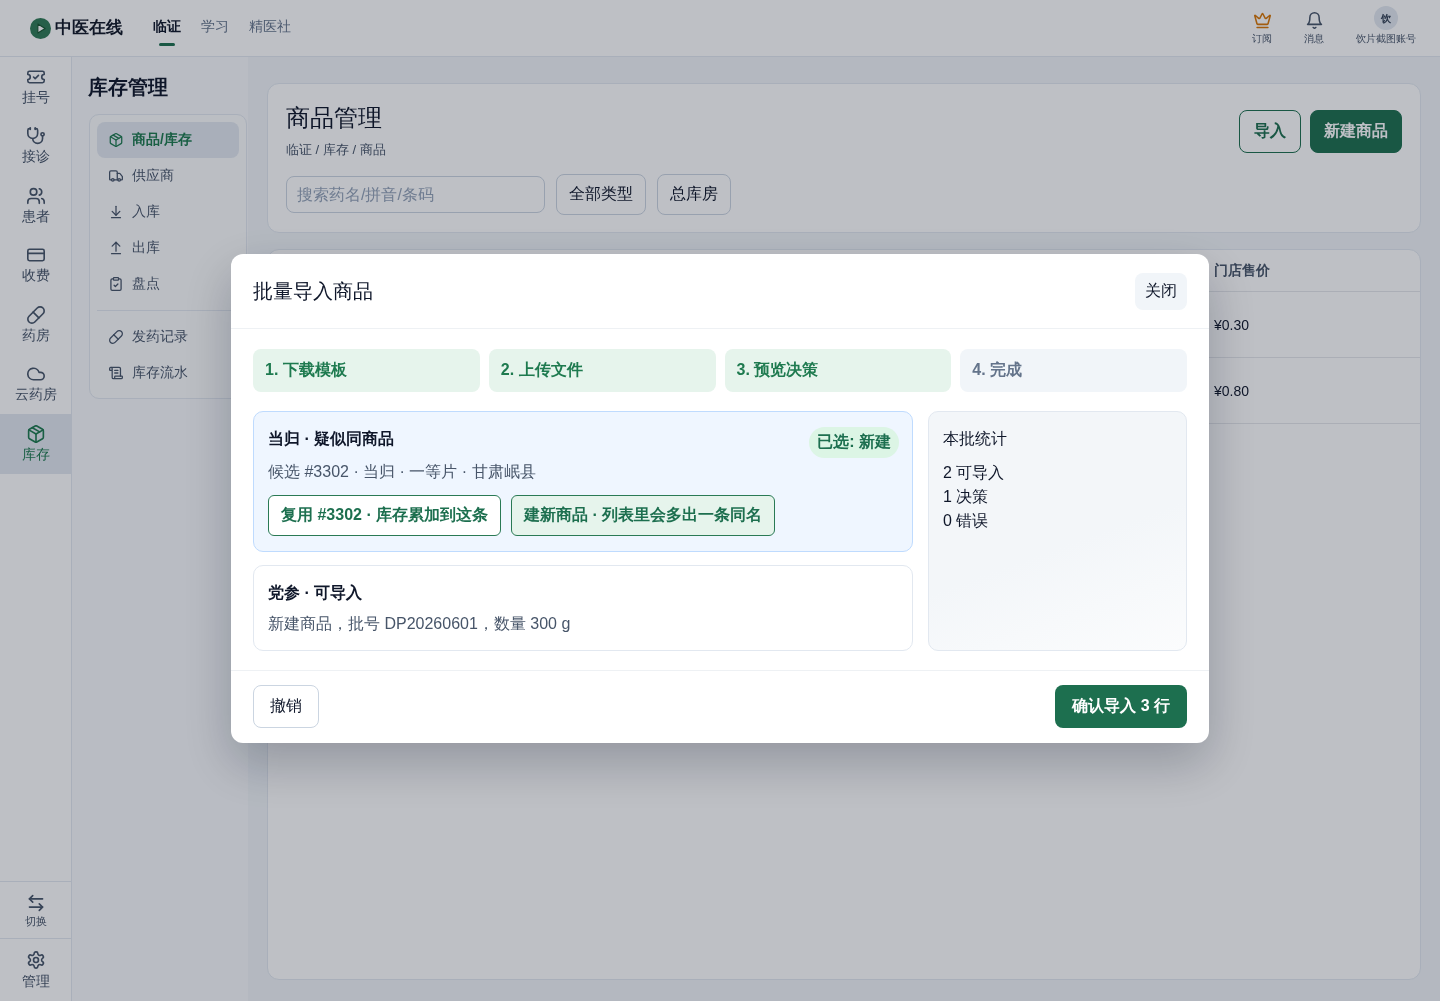 The height and width of the screenshot is (1001, 1440). Describe the element at coordinates (35, 903) in the screenshot. I see `swap-arrows-icon` at that location.